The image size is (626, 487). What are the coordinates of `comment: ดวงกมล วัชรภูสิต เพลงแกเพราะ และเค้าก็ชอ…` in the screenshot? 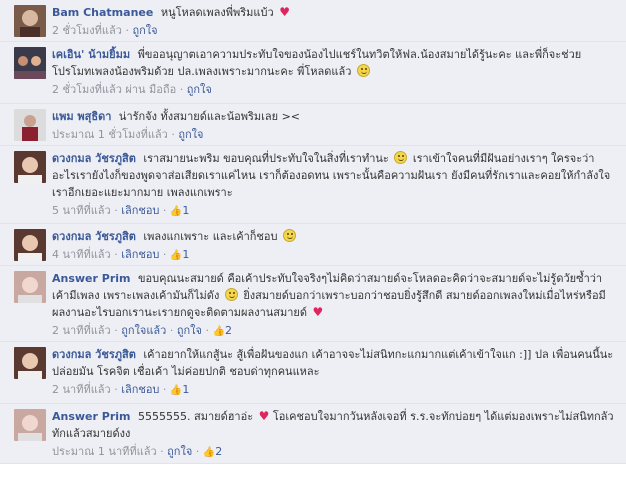 It's located at (313, 245).